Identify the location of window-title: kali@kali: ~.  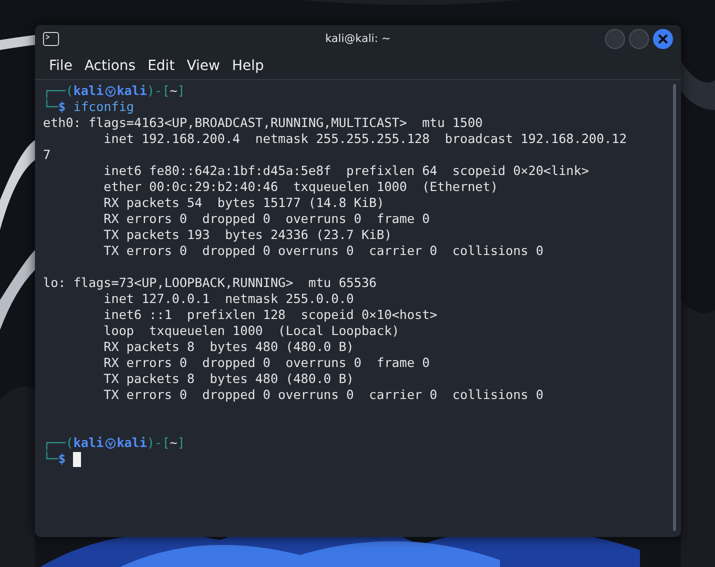
(358, 38).